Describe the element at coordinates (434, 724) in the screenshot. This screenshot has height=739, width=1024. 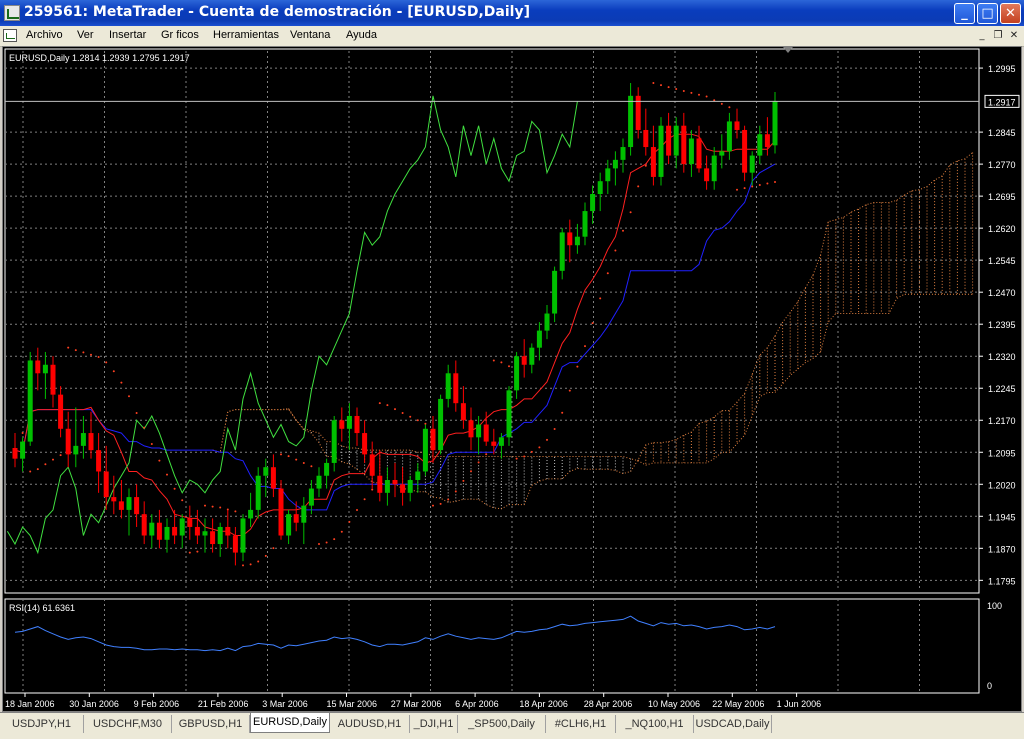
I see `chart-tab: _DJI,H1` at that location.